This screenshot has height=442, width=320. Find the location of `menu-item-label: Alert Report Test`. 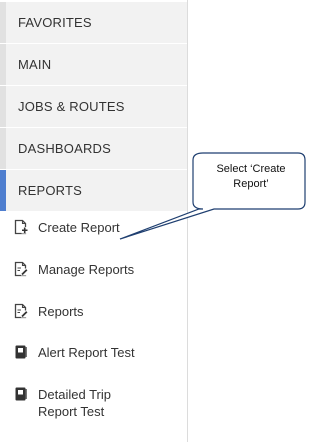

menu-item-label: Alert Report Test is located at coordinates (86, 352).